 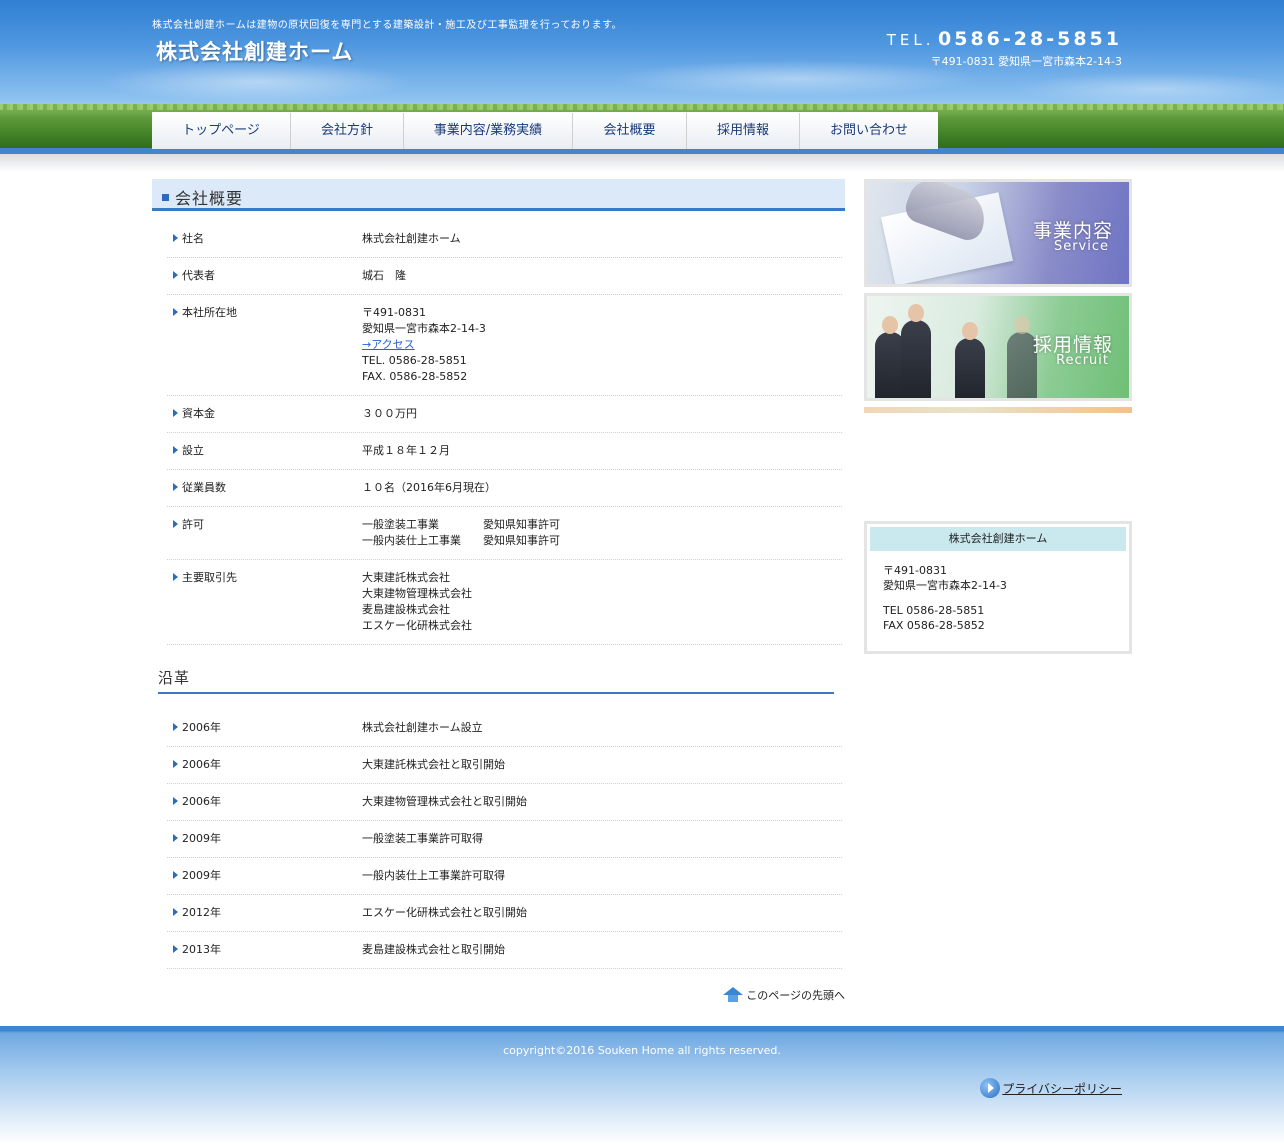 What do you see at coordinates (221, 131) in the screenshot?
I see `nav-top: トップページ` at bounding box center [221, 131].